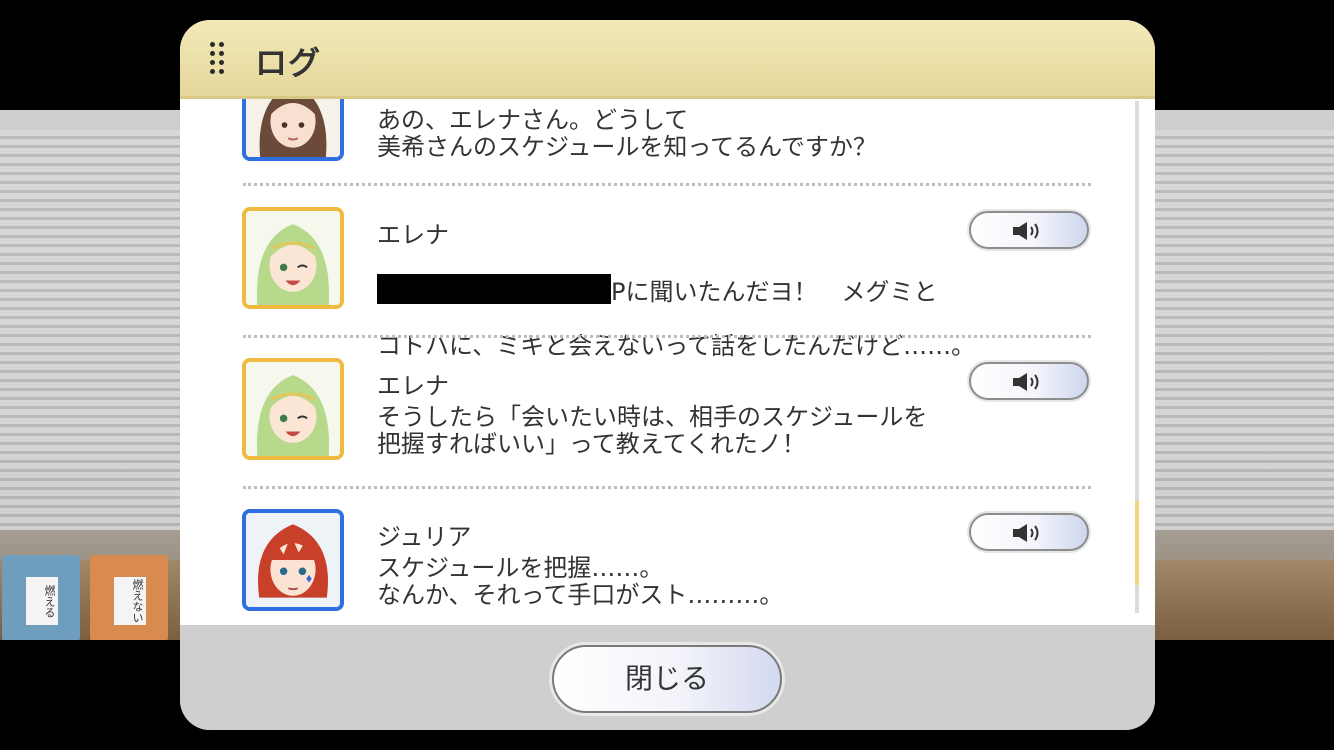 The height and width of the screenshot is (750, 1334). I want to click on dialog-header: ログ, so click(667, 59).